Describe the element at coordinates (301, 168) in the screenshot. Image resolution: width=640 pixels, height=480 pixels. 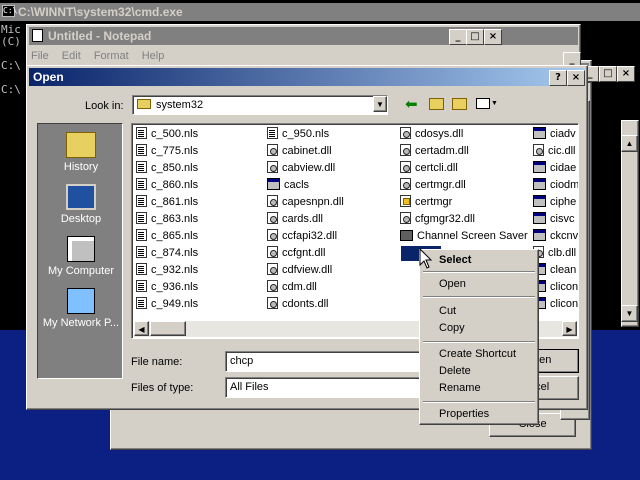
I see `file-item: cabview.dll` at that location.